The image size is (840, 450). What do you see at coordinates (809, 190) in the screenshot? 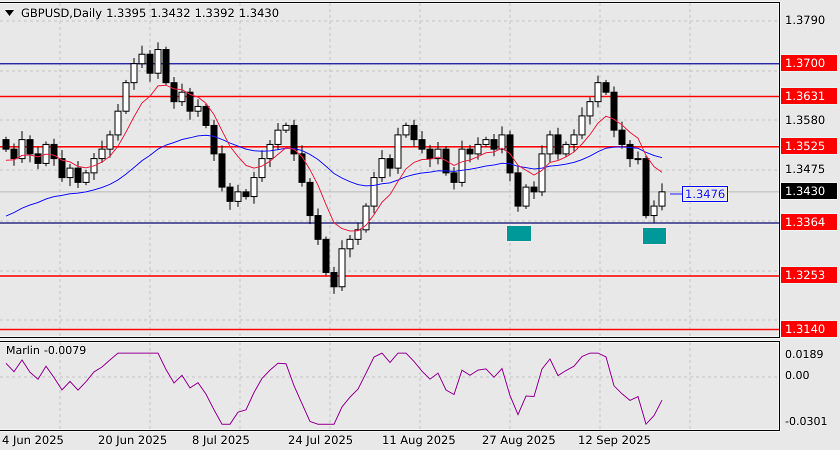
I see `current-price-label: 1.3430` at bounding box center [809, 190].